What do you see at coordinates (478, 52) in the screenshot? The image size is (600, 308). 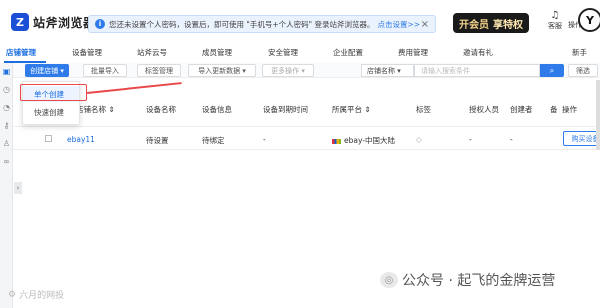 I see `nav-invite: 邀请有礼` at bounding box center [478, 52].